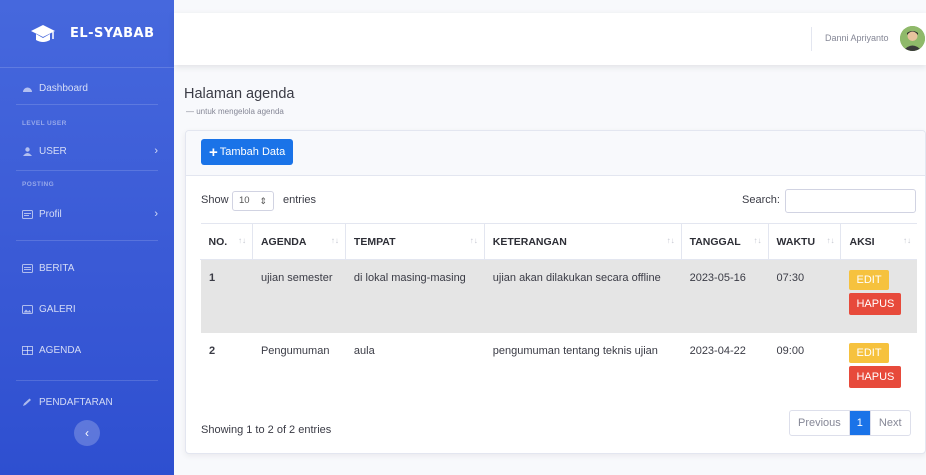 The height and width of the screenshot is (475, 926). I want to click on column-header-no: NO. ↑↓, so click(226, 241).